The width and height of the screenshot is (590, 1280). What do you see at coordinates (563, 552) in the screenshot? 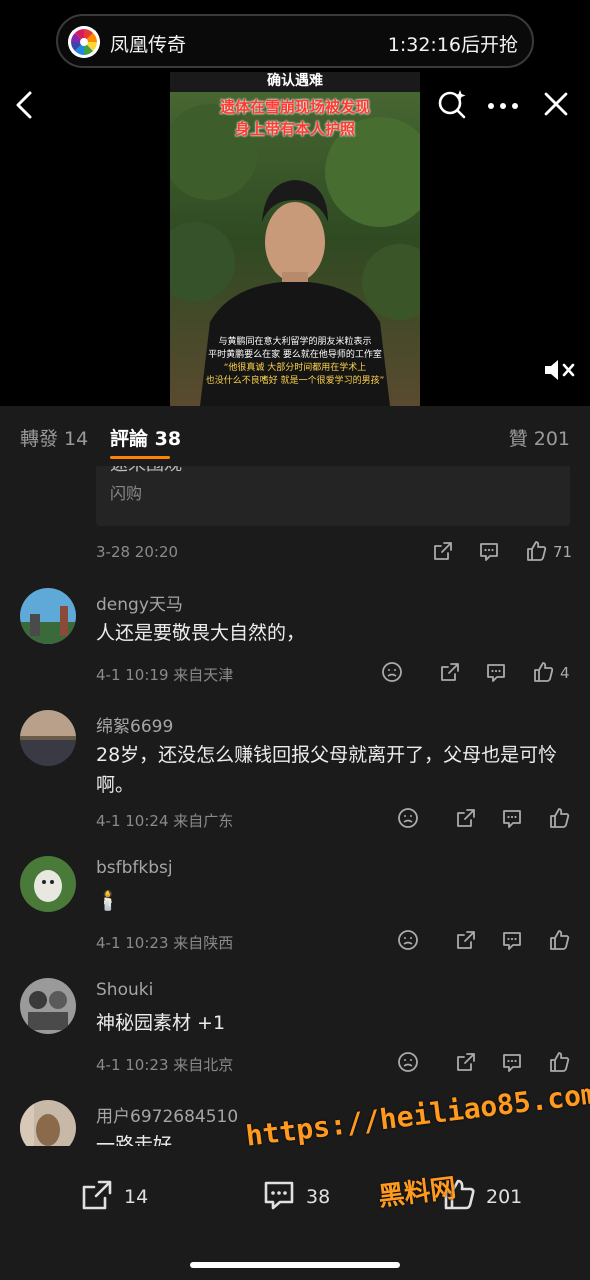
I see `like-count: 71` at bounding box center [563, 552].